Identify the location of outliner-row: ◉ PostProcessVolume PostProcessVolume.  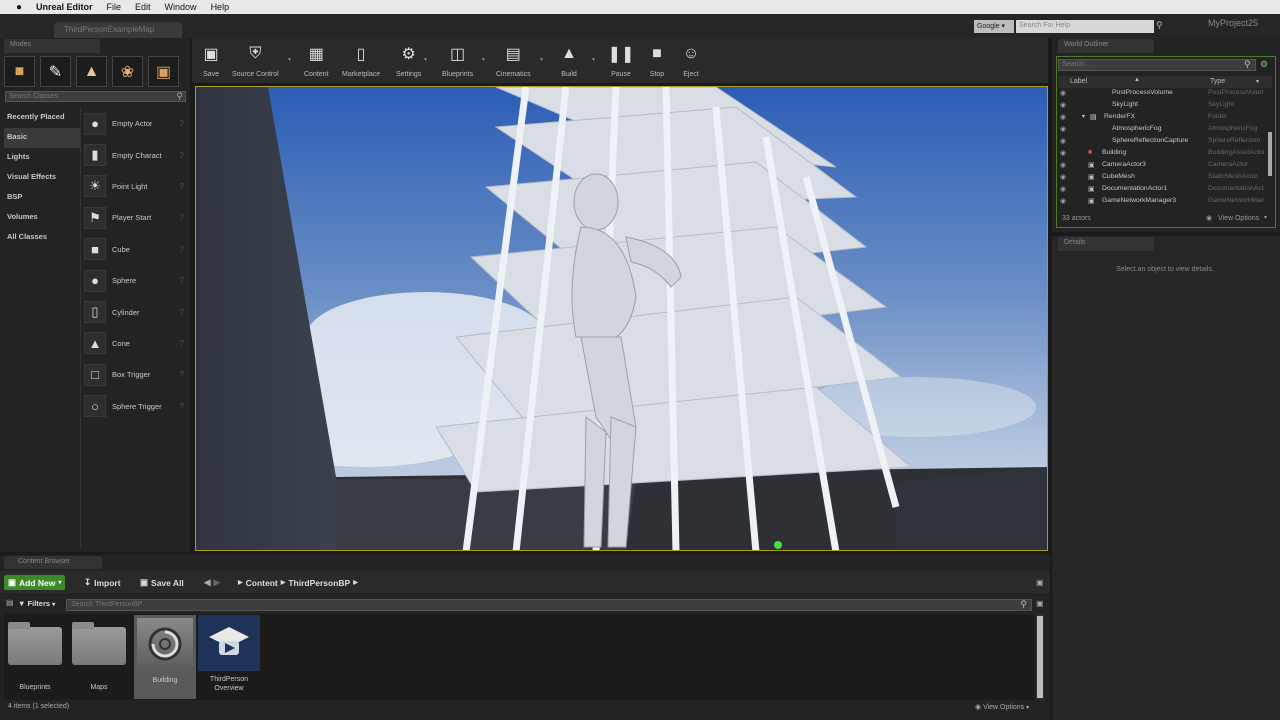
(1162, 95).